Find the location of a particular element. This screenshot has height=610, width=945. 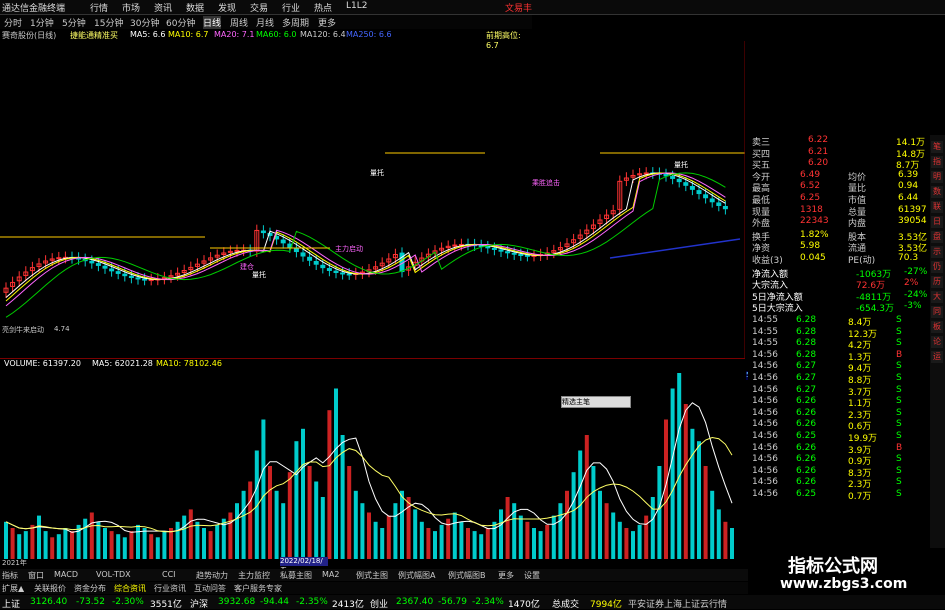

side-tab: 大 is located at coordinates (937, 297).